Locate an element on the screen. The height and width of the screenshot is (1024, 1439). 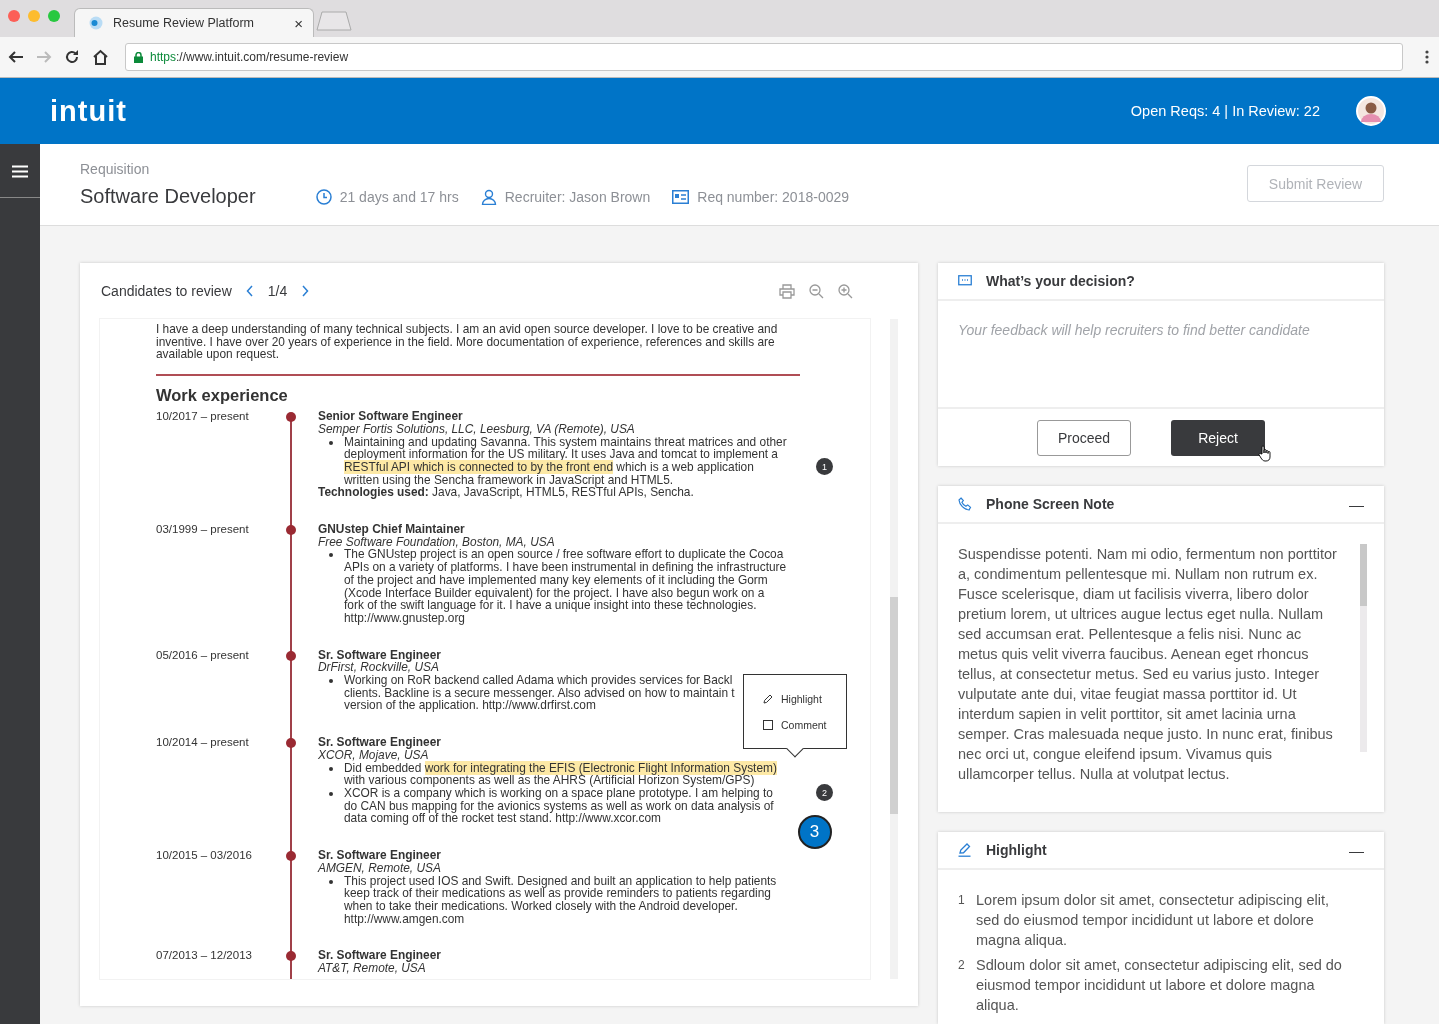
highlight-text: Lorem ipsum dolor sit amet, consectetur adipiscing elit, sed do eiusmod tempor incididunt ut labore et dolore magna aliqua. is located at coordinates (1153, 920).